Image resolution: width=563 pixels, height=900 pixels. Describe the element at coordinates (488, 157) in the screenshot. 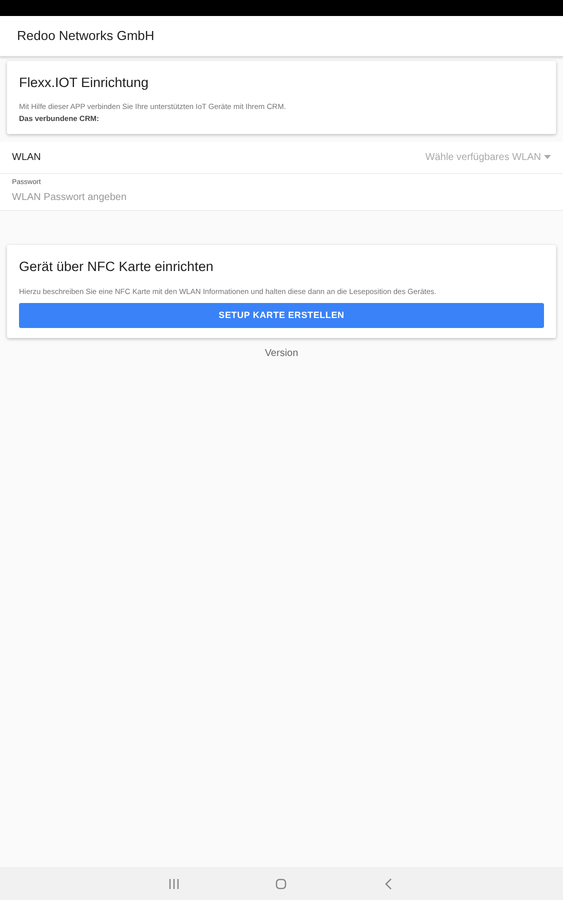

I see `wlan-dropdown: Wähle verfügbares WLAN` at that location.